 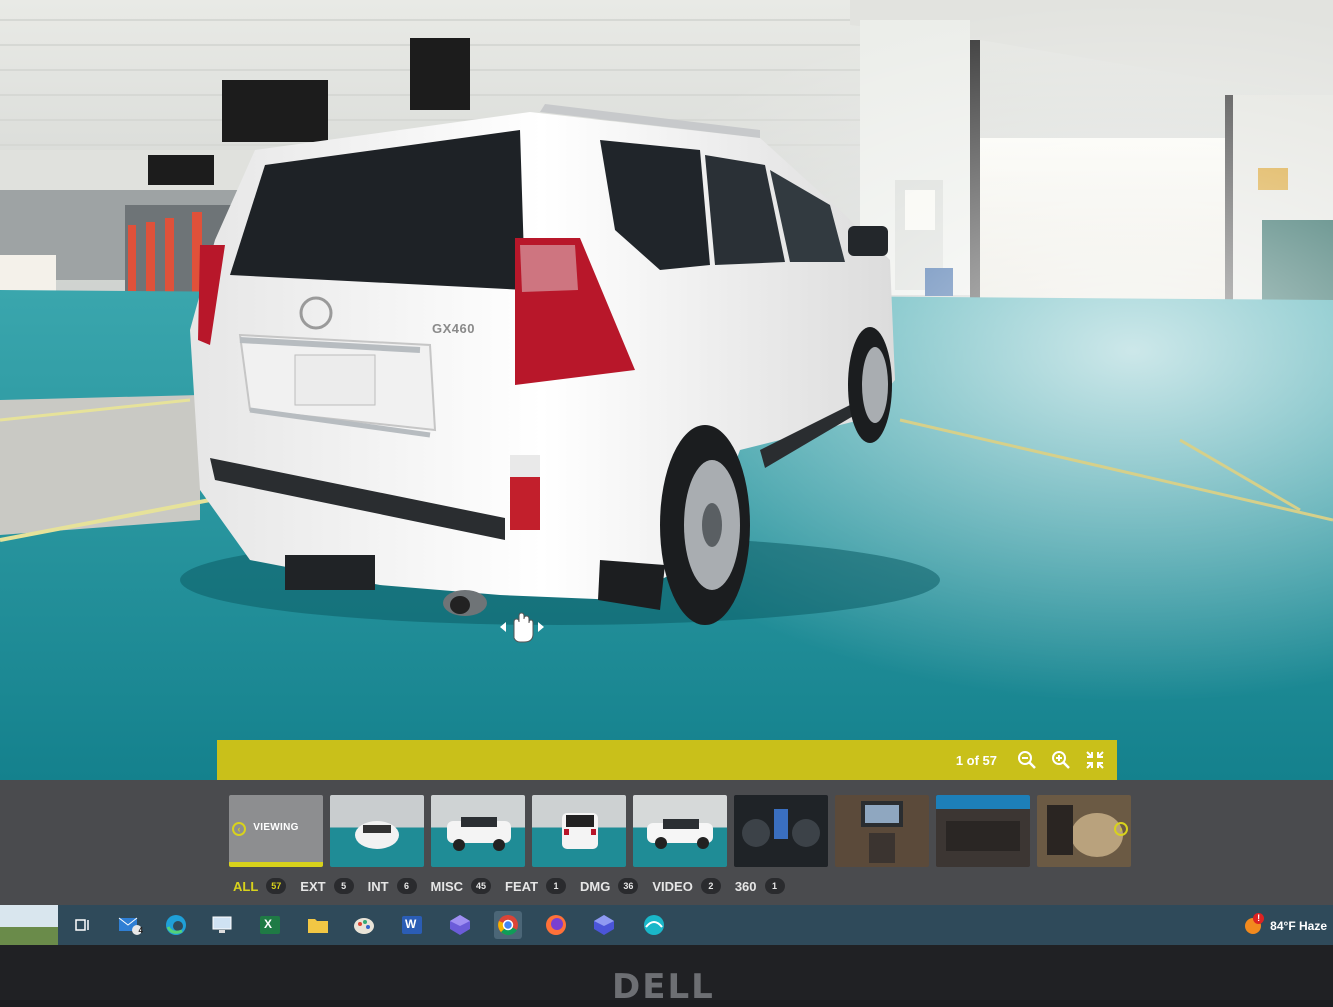 I want to click on app-cube-2-icon, so click(x=604, y=925).